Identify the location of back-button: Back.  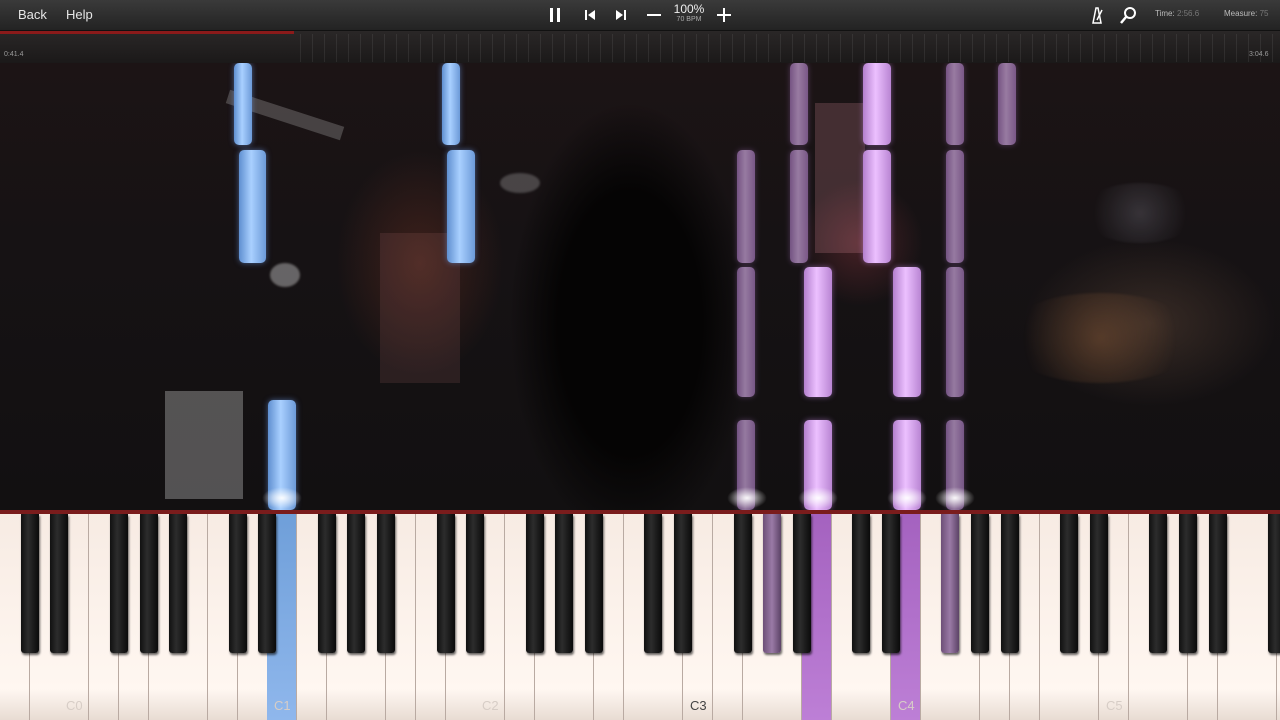
(32, 15).